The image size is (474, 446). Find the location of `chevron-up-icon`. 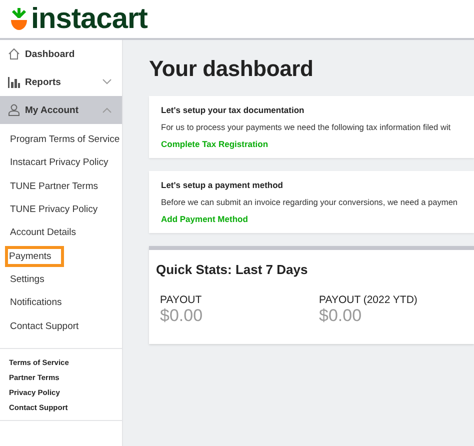

chevron-up-icon is located at coordinates (107, 110).